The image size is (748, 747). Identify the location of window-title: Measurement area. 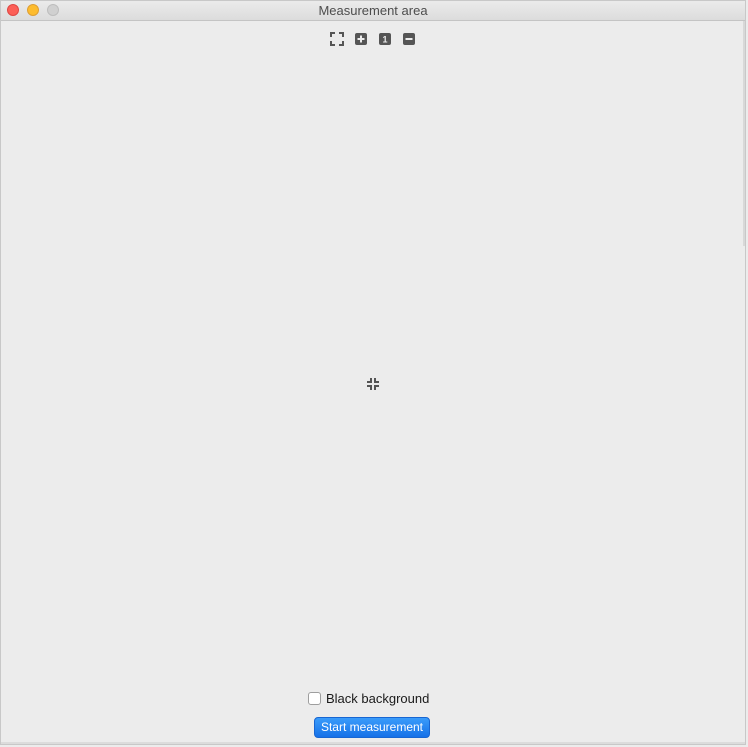
(373, 10).